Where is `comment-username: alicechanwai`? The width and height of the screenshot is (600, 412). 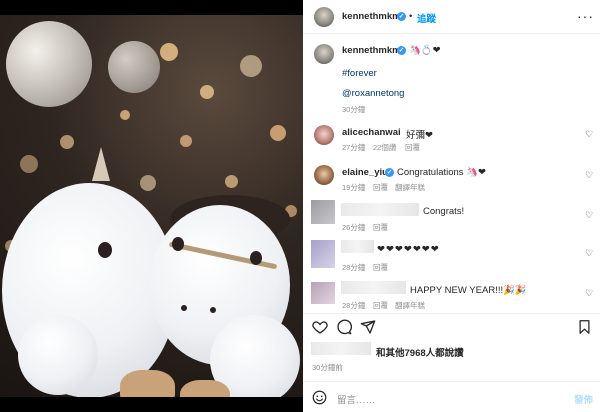 comment-username: alicechanwai is located at coordinates (371, 132).